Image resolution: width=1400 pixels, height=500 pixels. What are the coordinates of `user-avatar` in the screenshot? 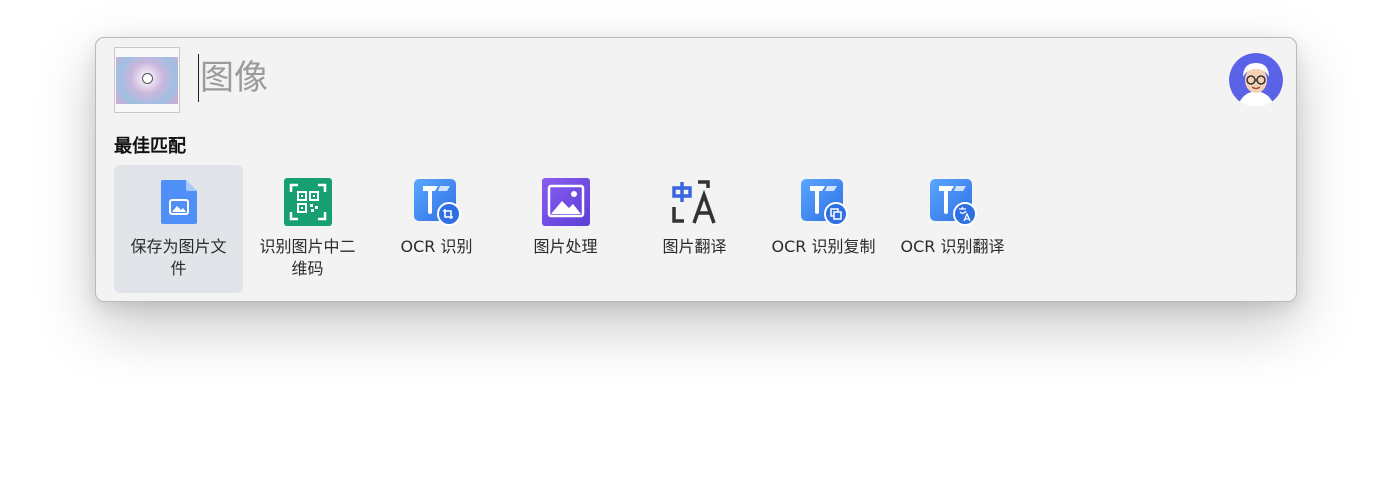 It's located at (1256, 80).